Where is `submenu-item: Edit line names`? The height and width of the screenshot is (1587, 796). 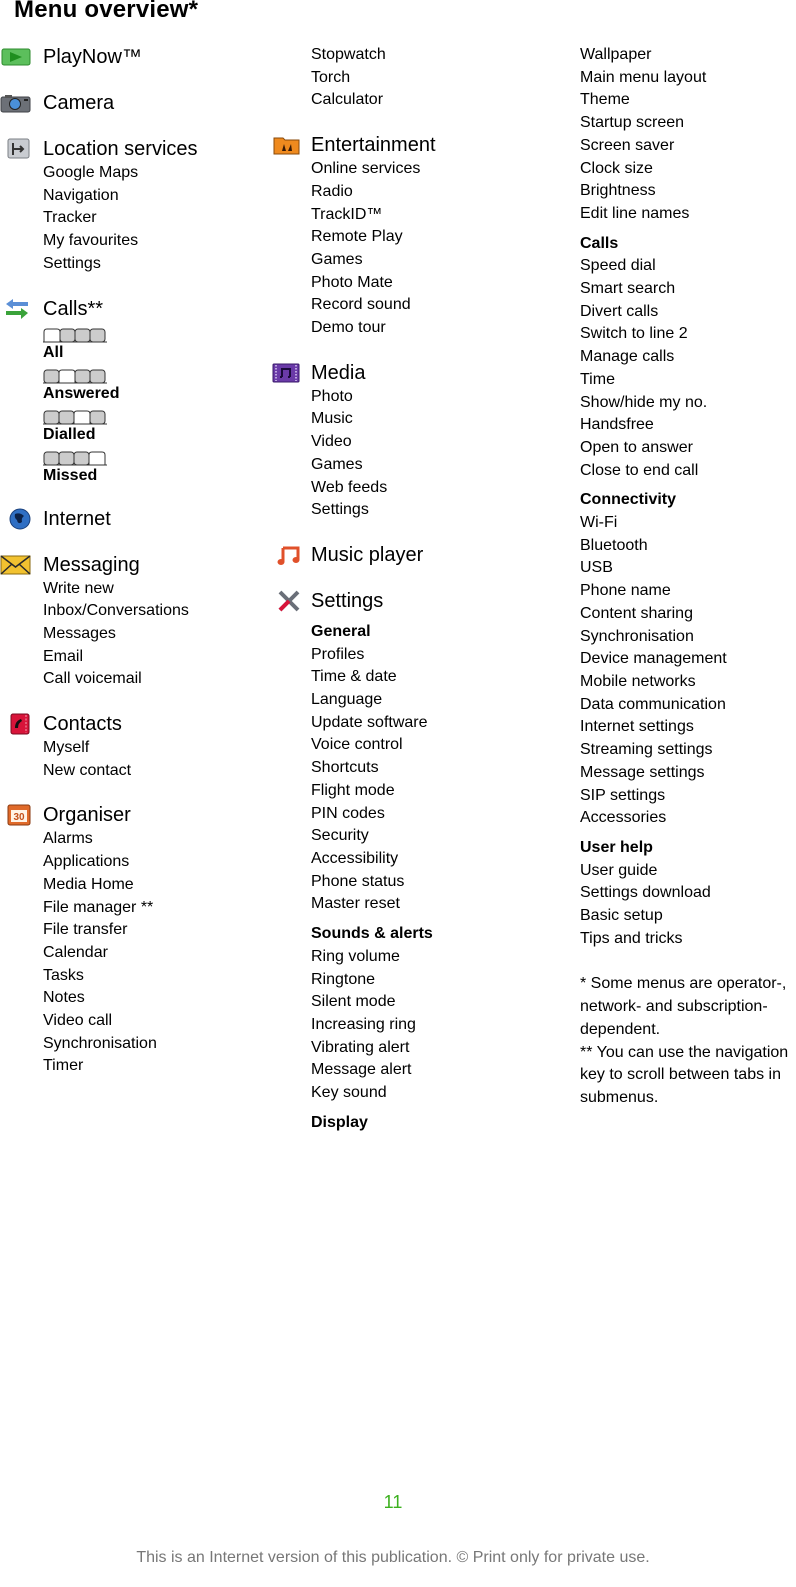
submenu-item: Edit line names is located at coordinates (688, 214).